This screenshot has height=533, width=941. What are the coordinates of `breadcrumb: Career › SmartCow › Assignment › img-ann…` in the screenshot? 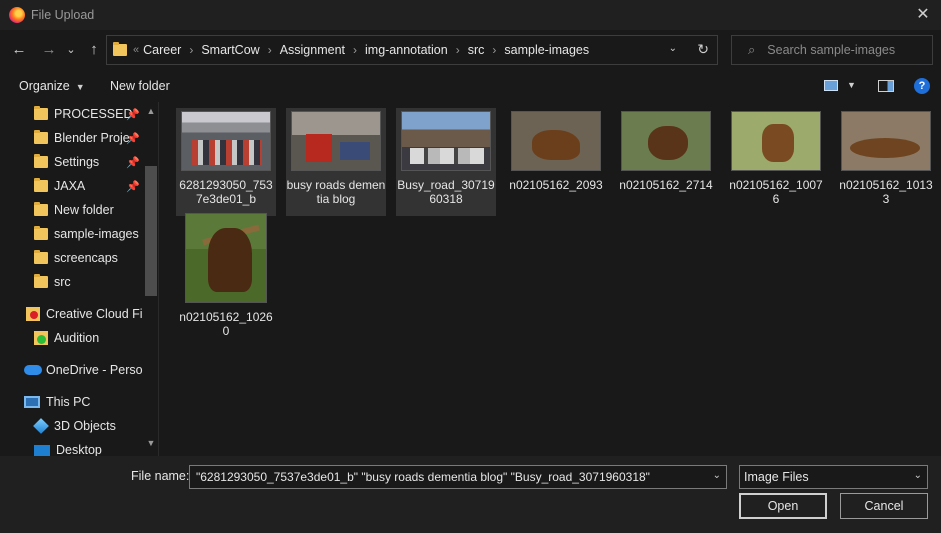 It's located at (366, 50).